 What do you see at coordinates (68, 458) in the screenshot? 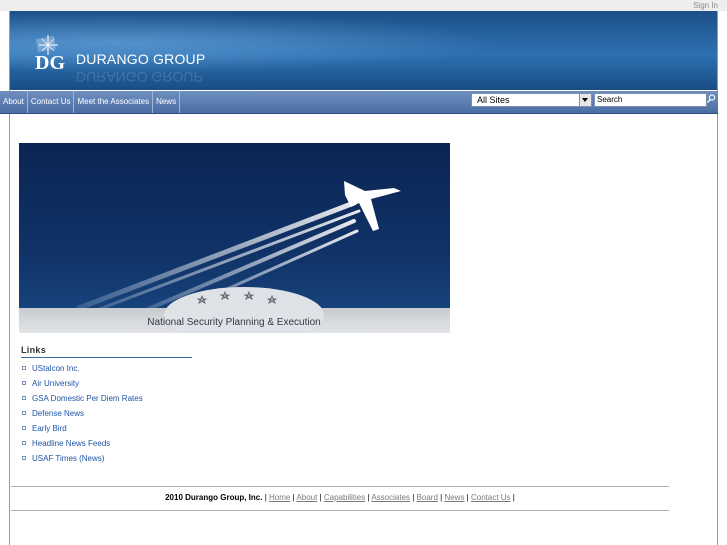
I see `link-usaf-times: USAF Times (News)` at bounding box center [68, 458].